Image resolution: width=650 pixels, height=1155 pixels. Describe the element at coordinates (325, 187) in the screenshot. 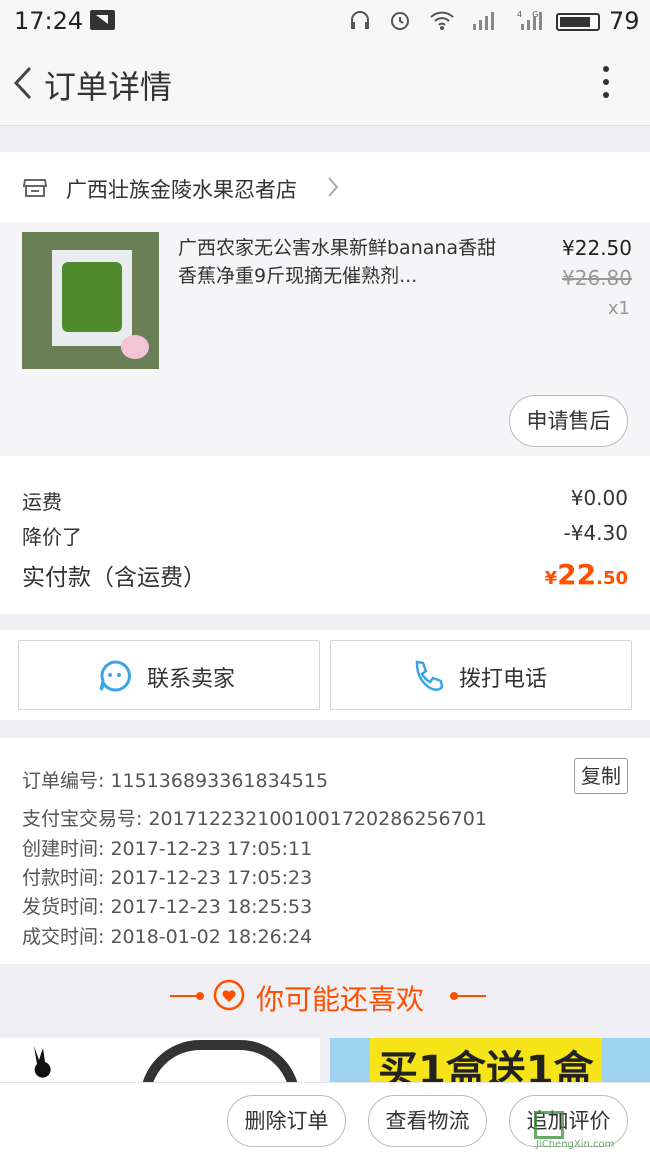

I see `shop-row: 广西壮族金陵水果忍者店` at that location.